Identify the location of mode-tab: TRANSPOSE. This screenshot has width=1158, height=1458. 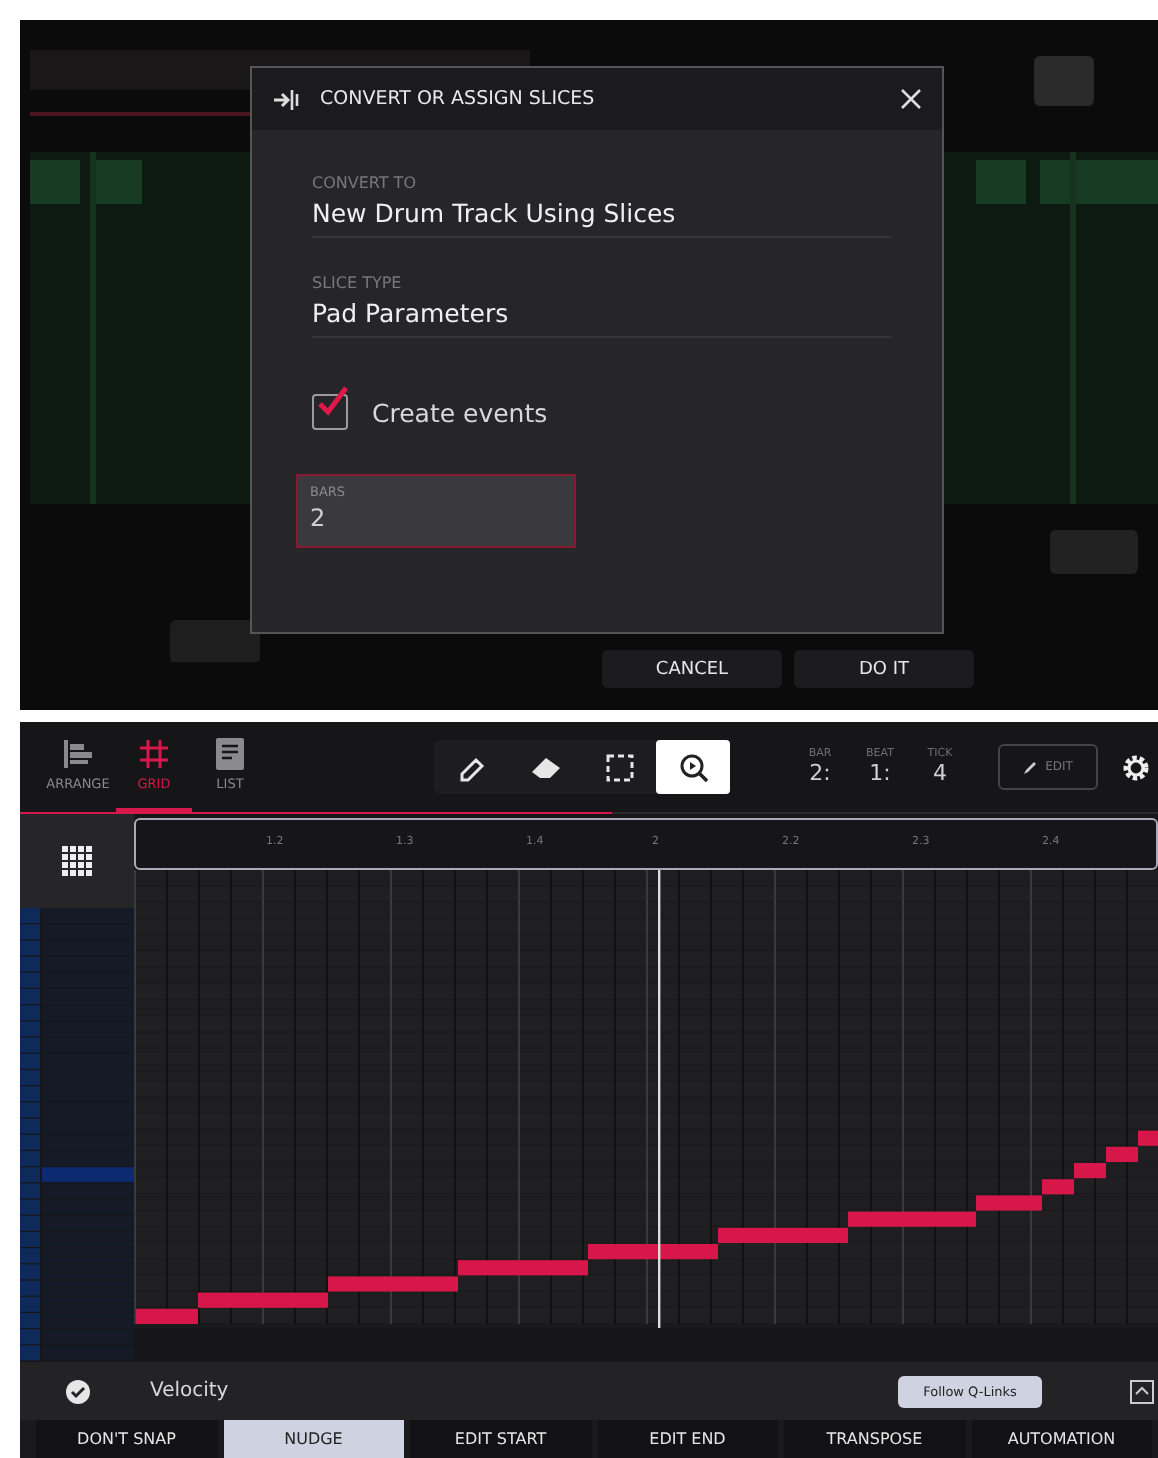
(874, 1439).